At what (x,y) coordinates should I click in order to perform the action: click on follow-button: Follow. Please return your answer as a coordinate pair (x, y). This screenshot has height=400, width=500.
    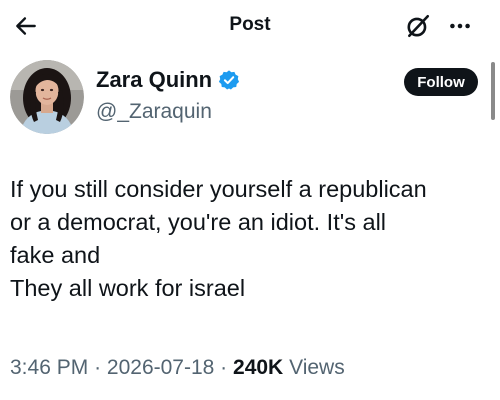
    Looking at the image, I should click on (441, 82).